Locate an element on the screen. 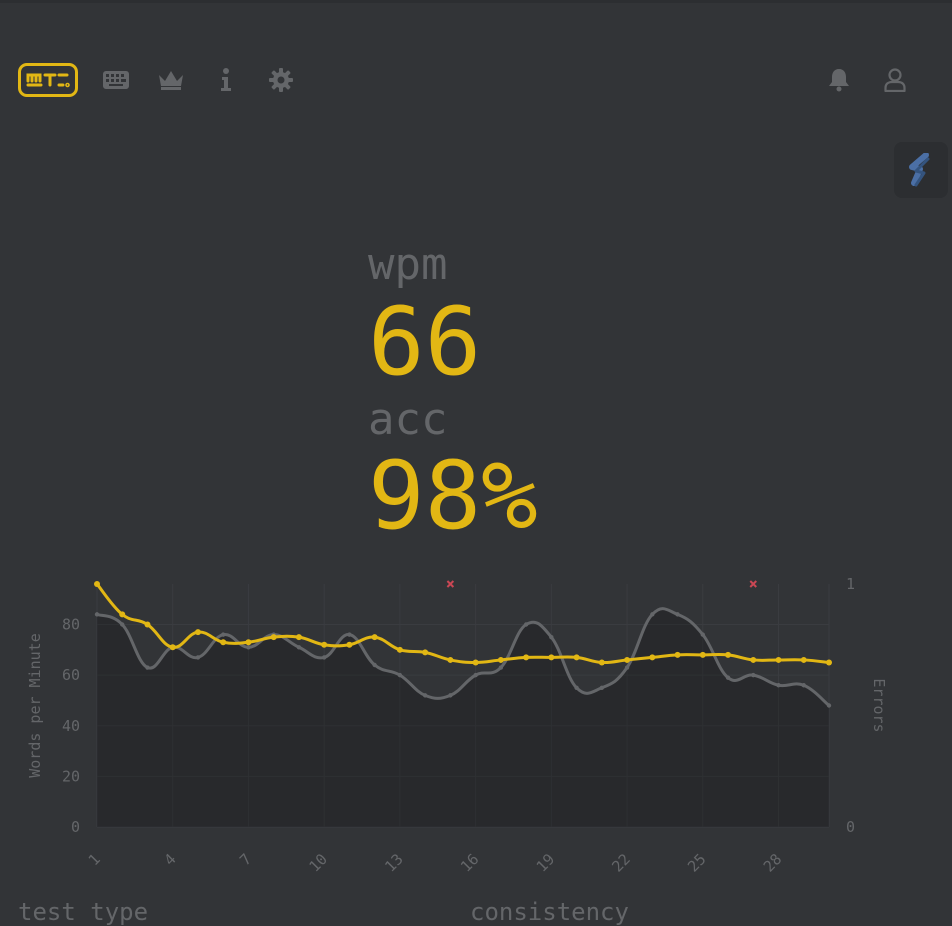 This screenshot has width=952, height=926. x-tick-label: 4 is located at coordinates (169, 859).